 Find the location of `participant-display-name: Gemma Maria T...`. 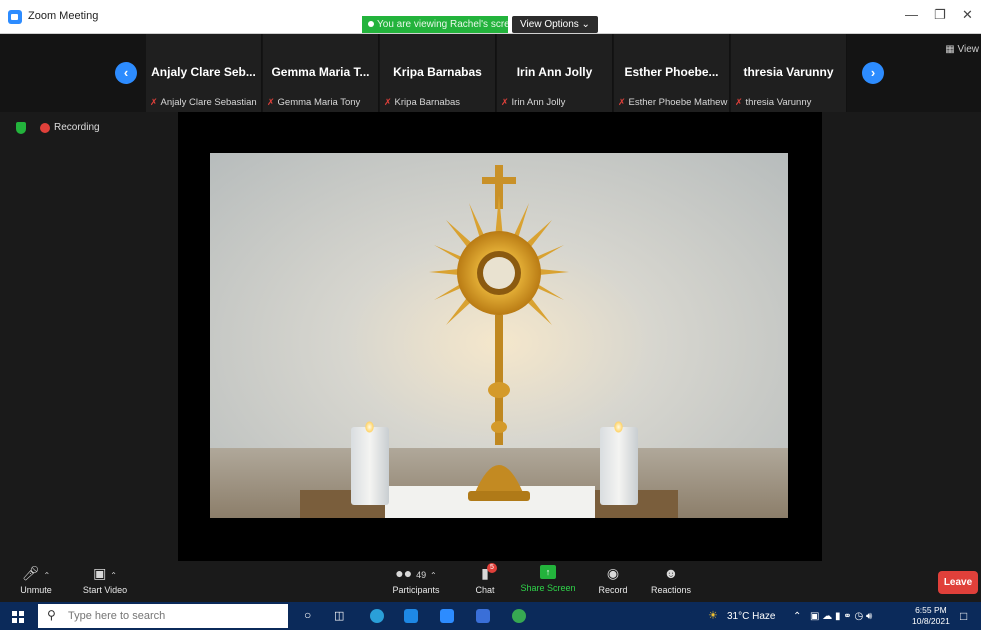

participant-display-name: Gemma Maria T... is located at coordinates (320, 72).